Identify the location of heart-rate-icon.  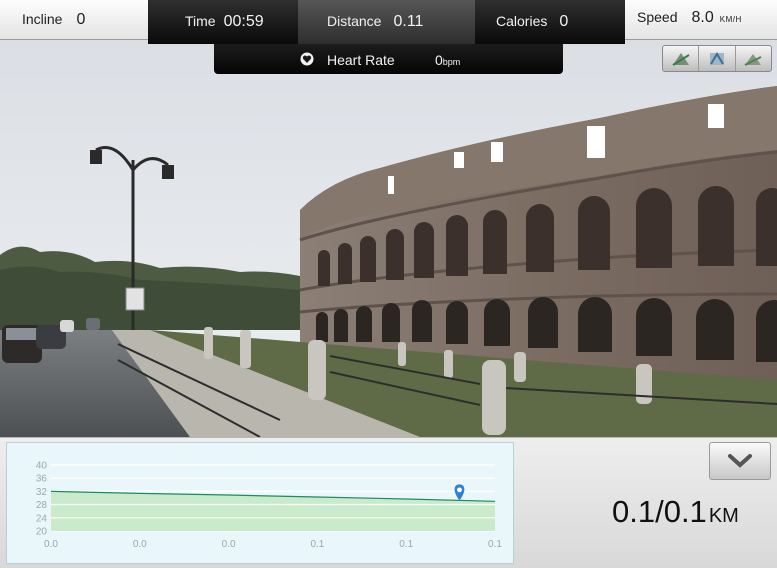
(307, 59).